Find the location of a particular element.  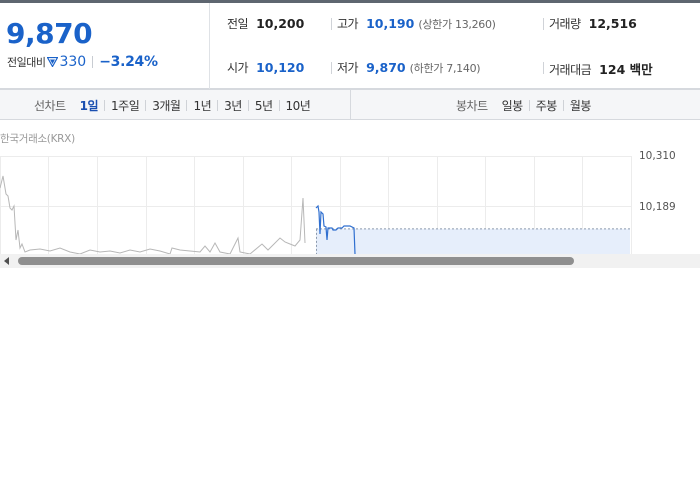

previous-session-line is located at coordinates (153, 214).